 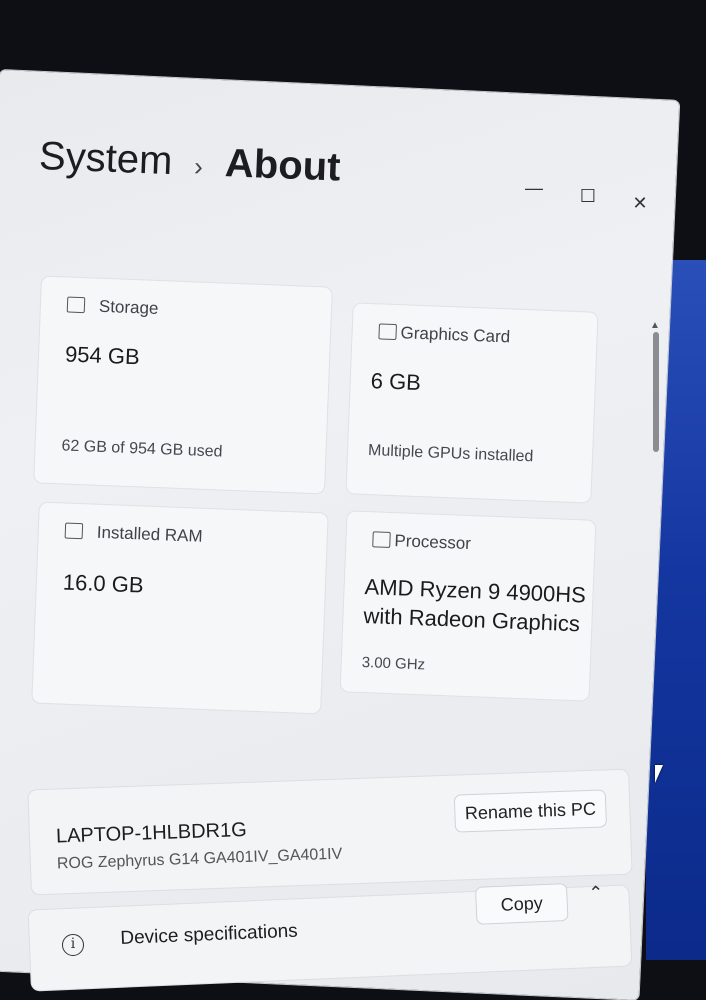 I want to click on close-button: ✕, so click(x=640, y=203).